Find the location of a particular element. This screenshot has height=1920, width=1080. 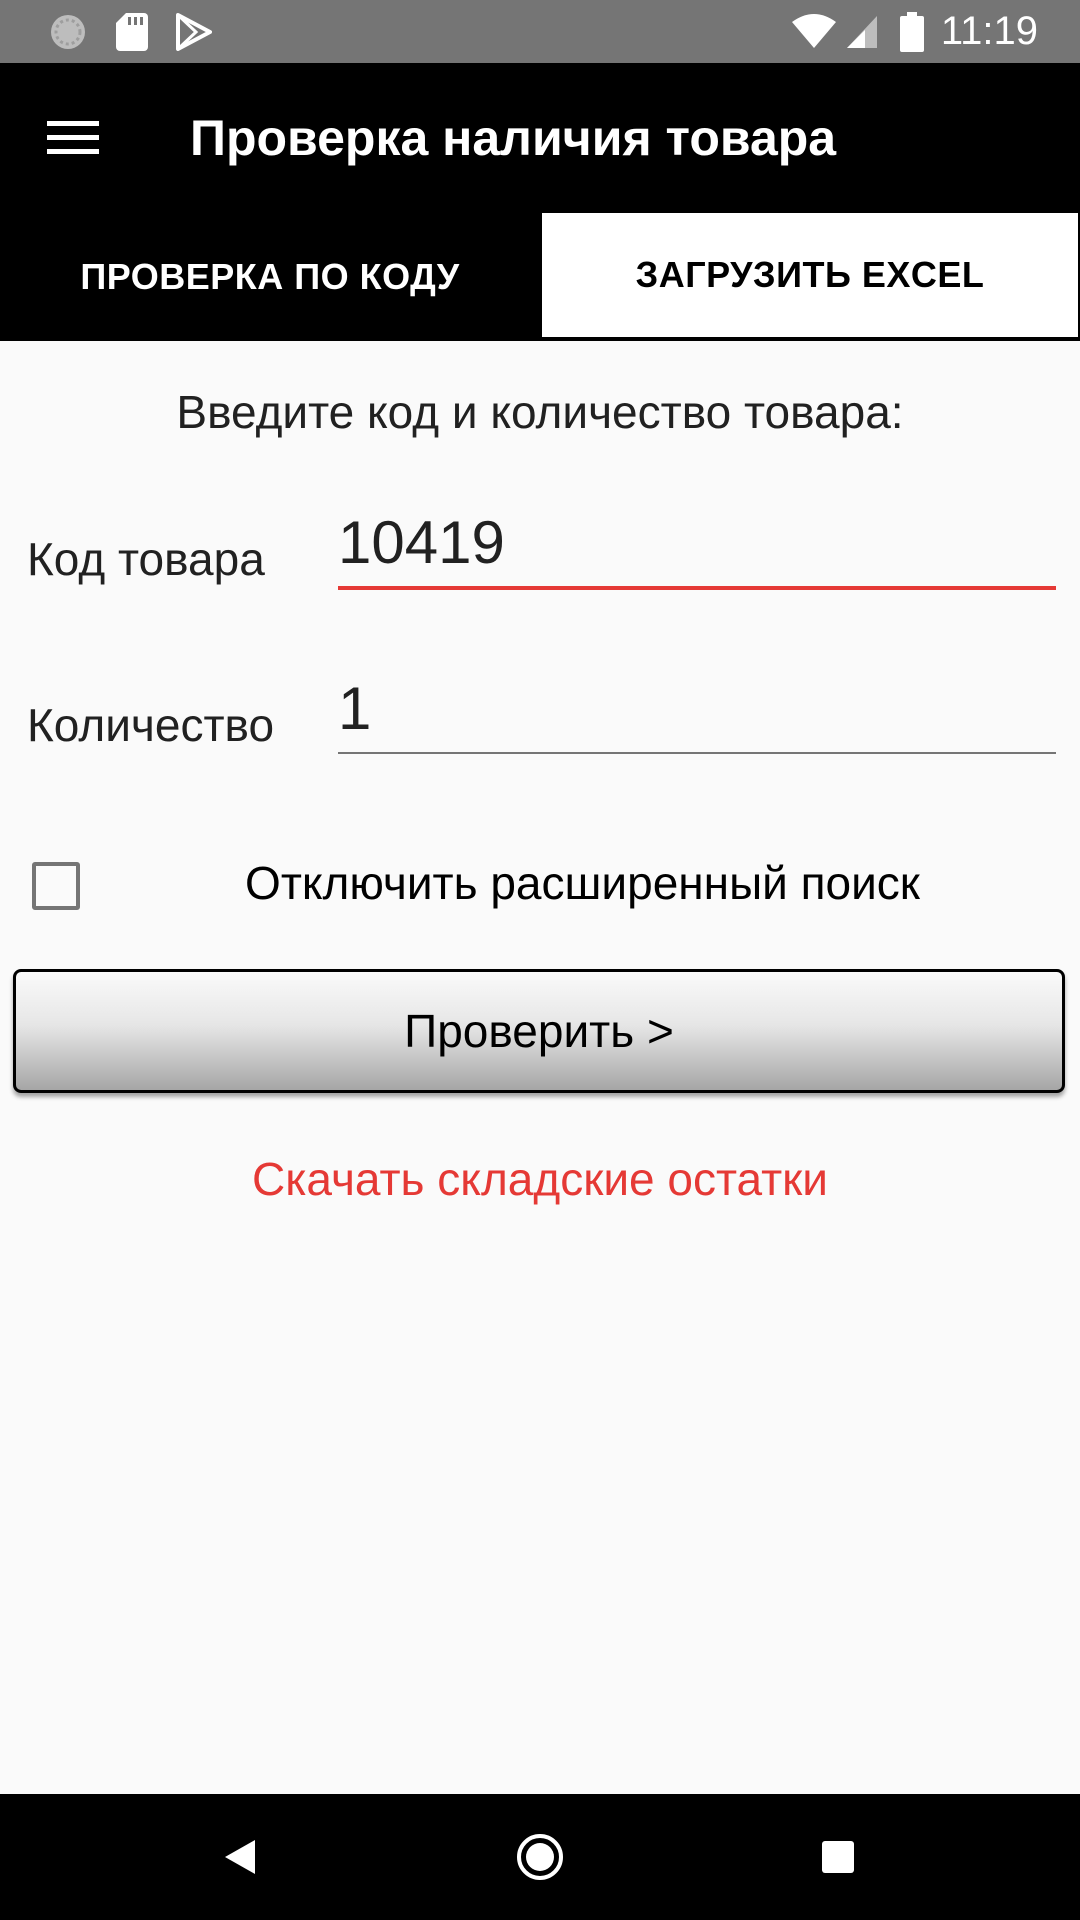

tab-check-by-code: ПРОВЕРКА ПО КОДУ is located at coordinates (270, 277).